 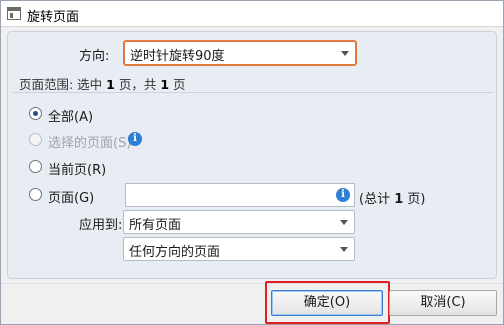 I want to click on radio-current-page: 当前页(R), so click(x=89, y=168).